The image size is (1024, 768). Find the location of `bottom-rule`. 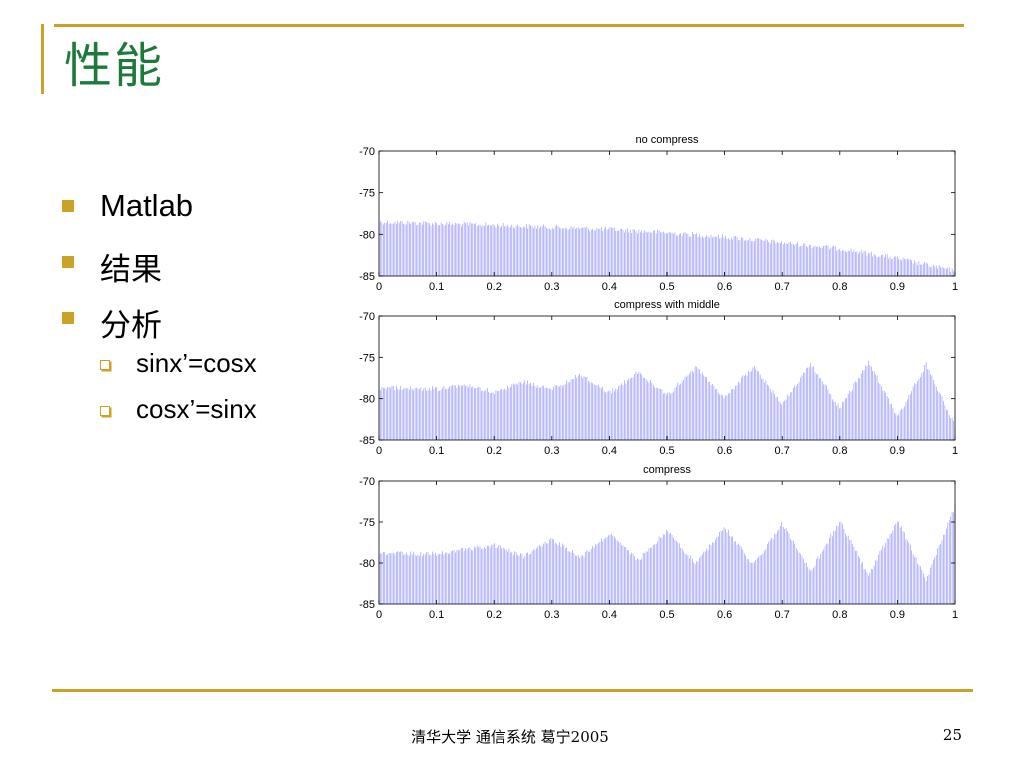

bottom-rule is located at coordinates (512, 690).